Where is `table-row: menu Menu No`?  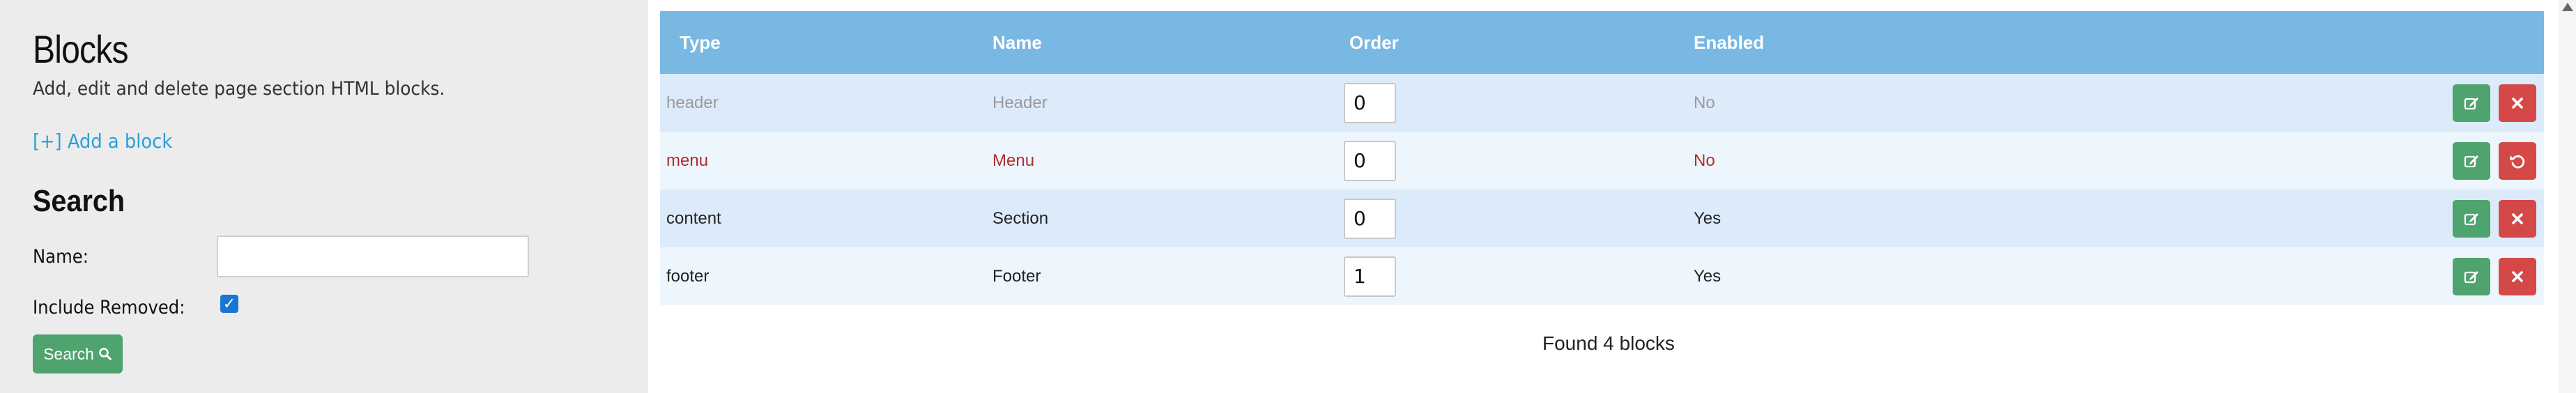 table-row: menu Menu No is located at coordinates (1602, 161).